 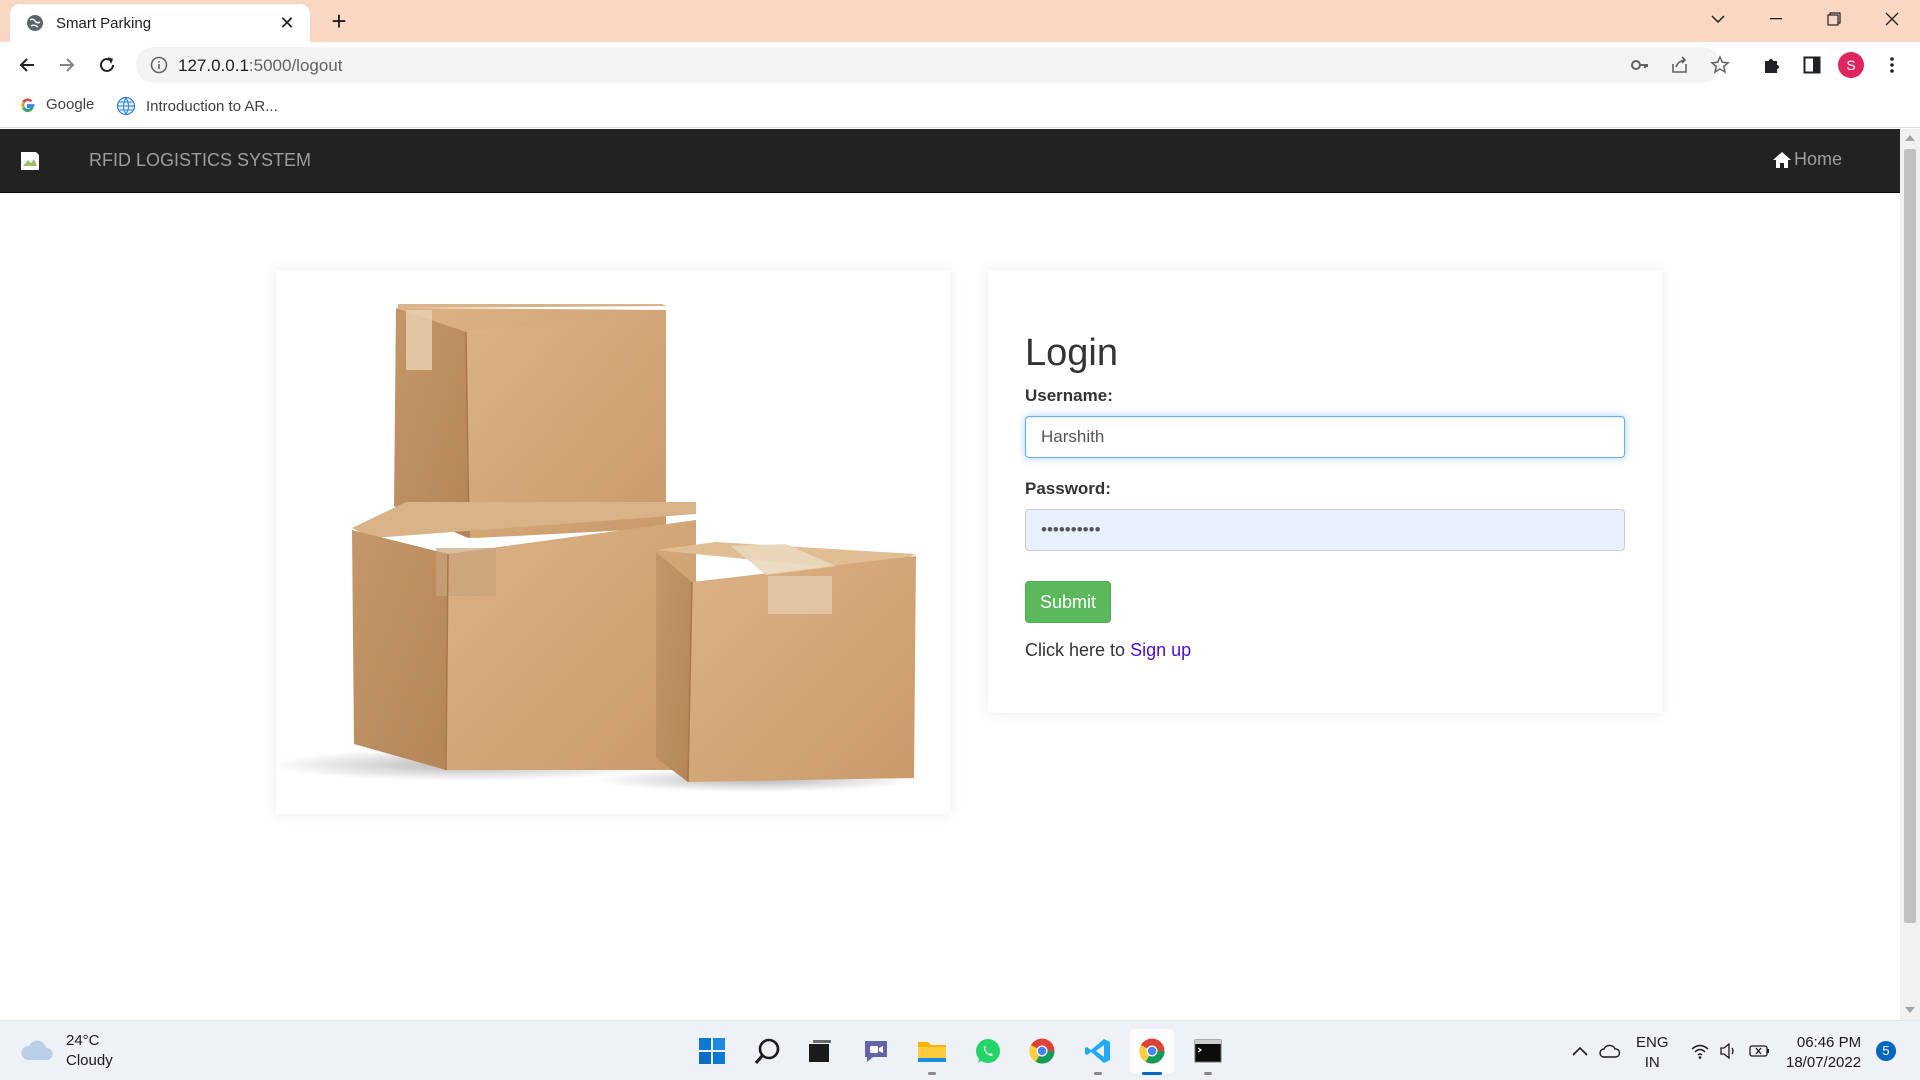 I want to click on reload-button, so click(x=107, y=65).